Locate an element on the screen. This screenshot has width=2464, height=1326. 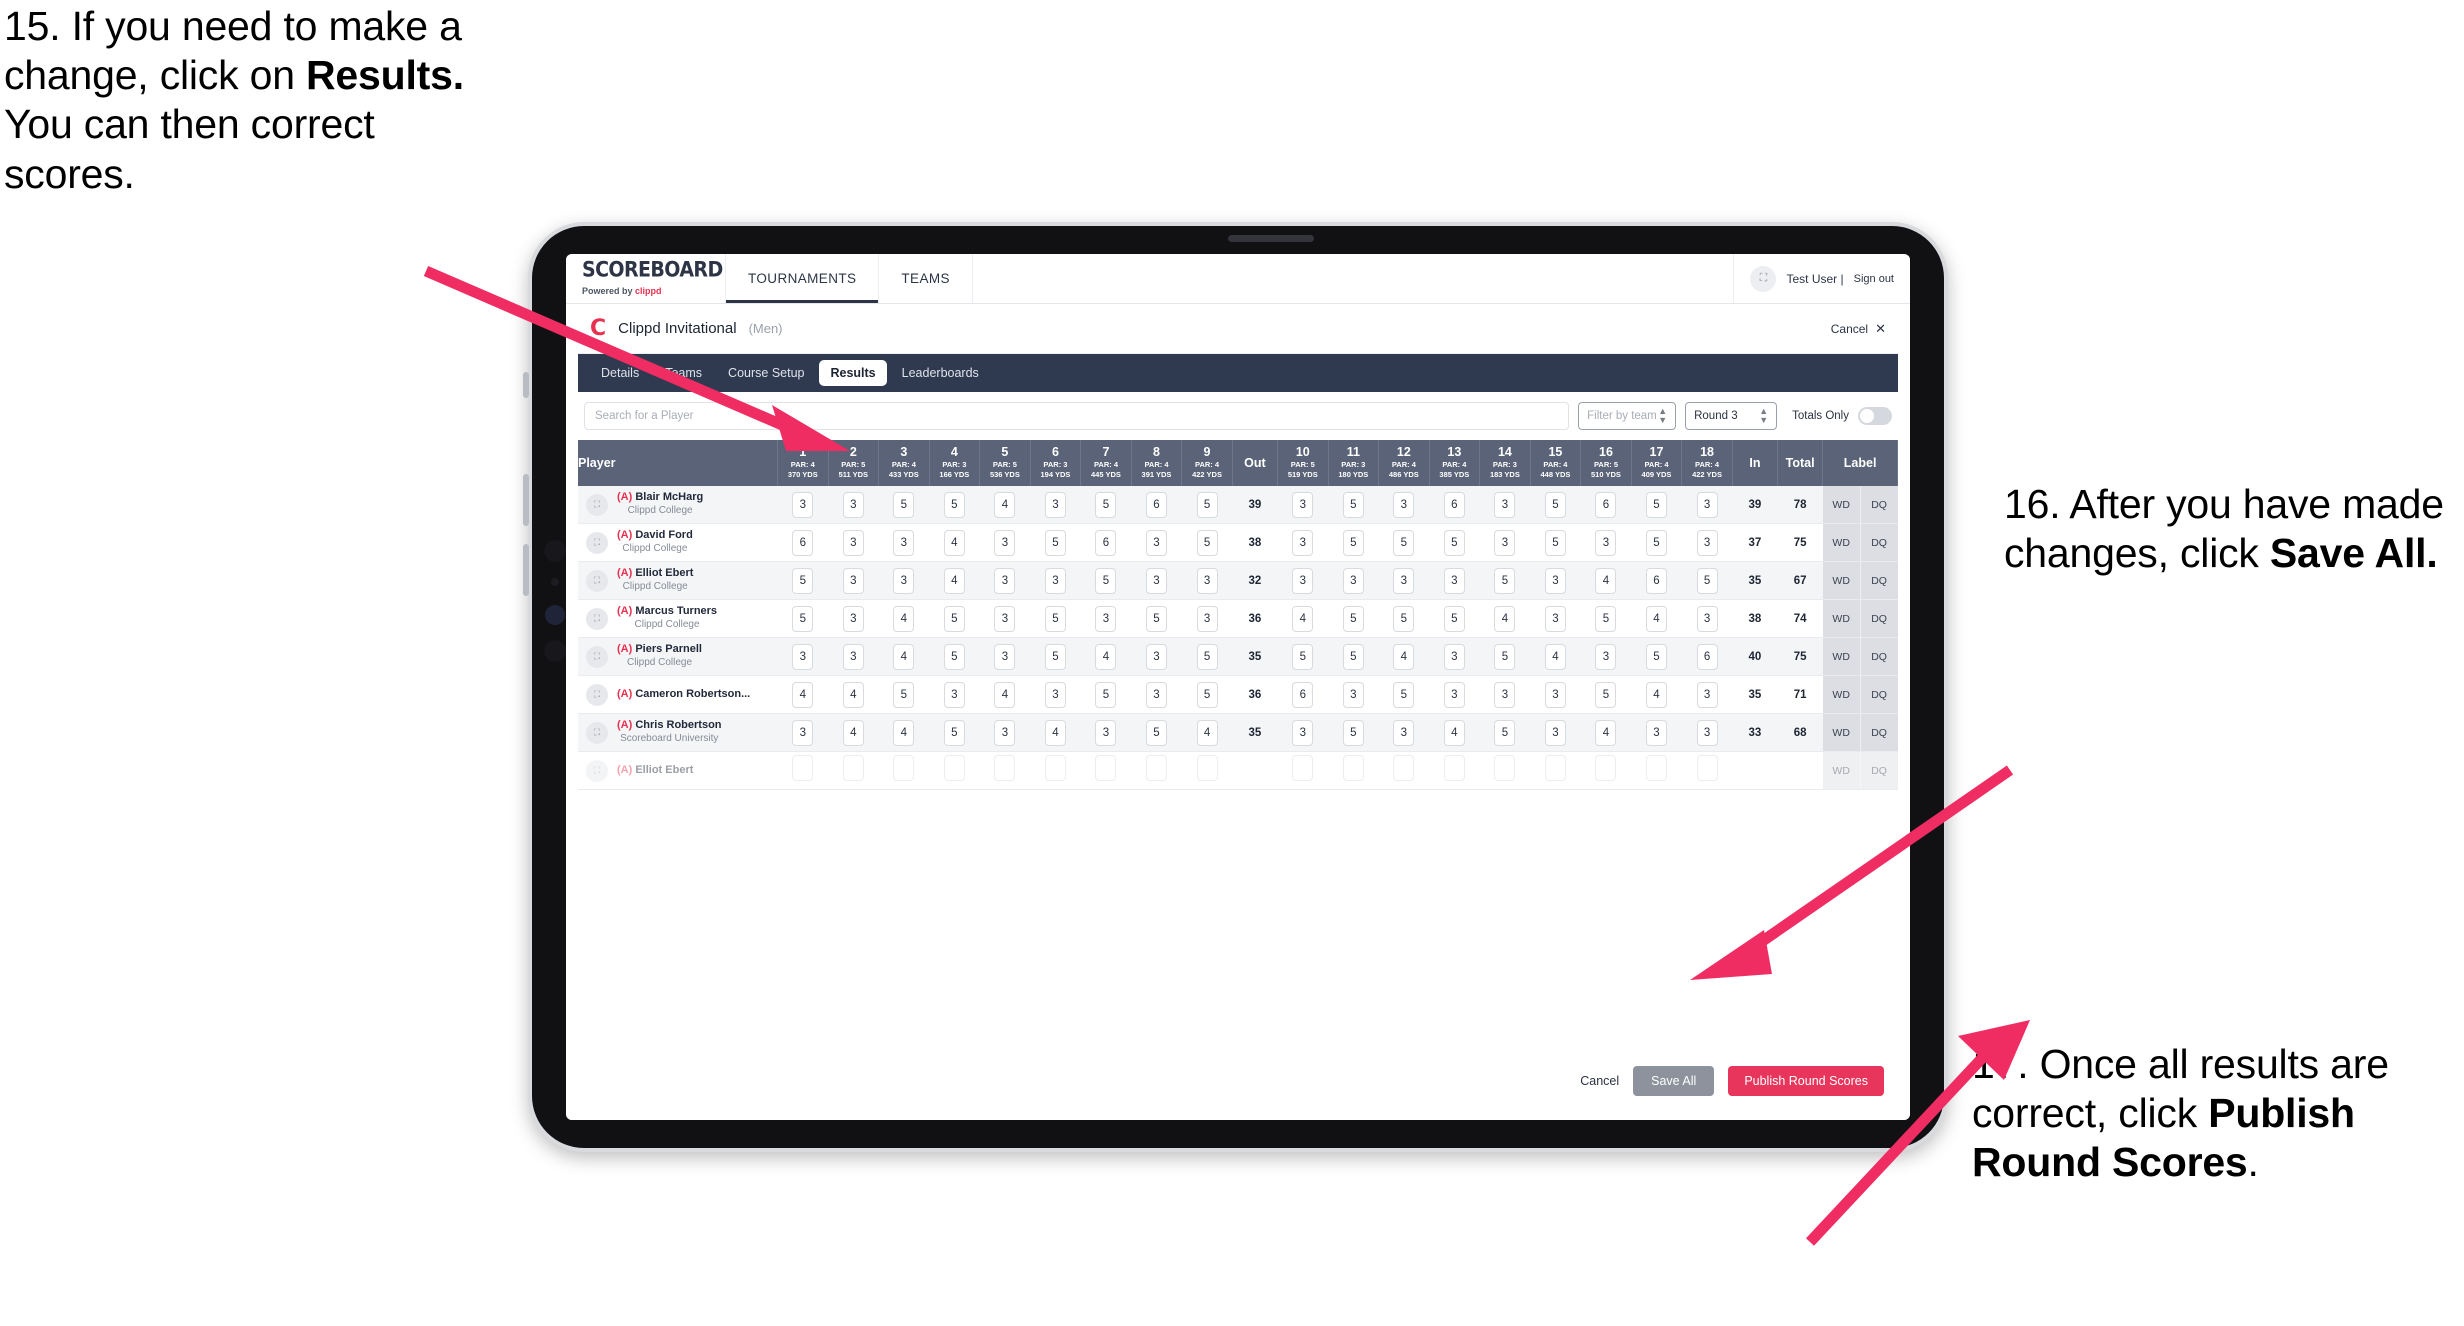
score-cell-hole-18: 5 is located at coordinates (1707, 580).